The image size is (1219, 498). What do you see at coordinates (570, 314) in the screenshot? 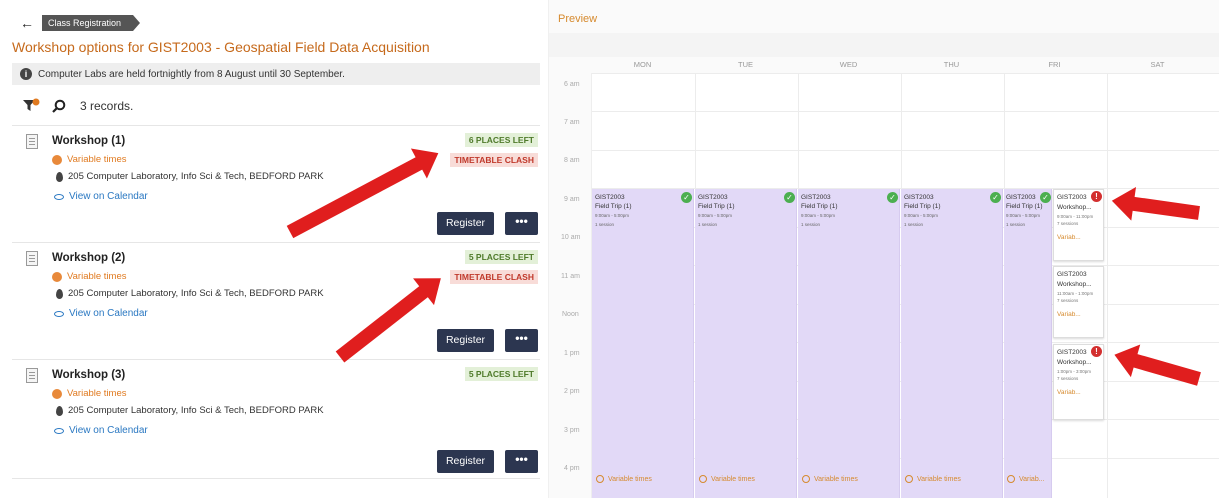
I see `time-label: Noon` at bounding box center [570, 314].